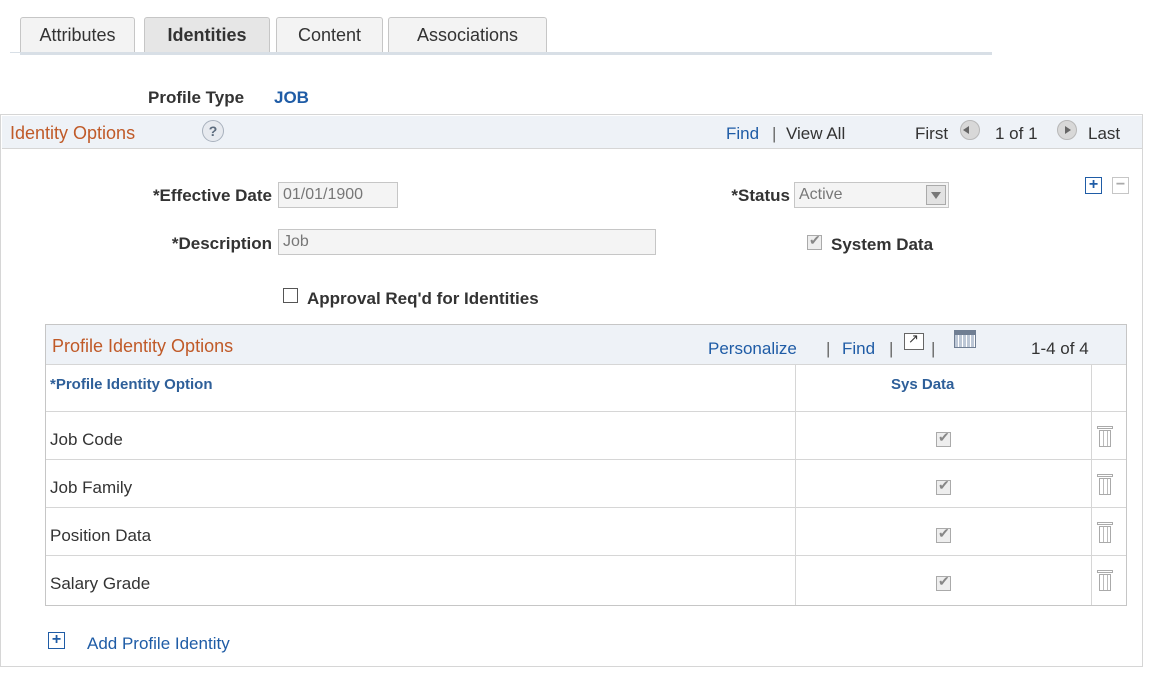  I want to click on table-row: Job Family, so click(586, 485).